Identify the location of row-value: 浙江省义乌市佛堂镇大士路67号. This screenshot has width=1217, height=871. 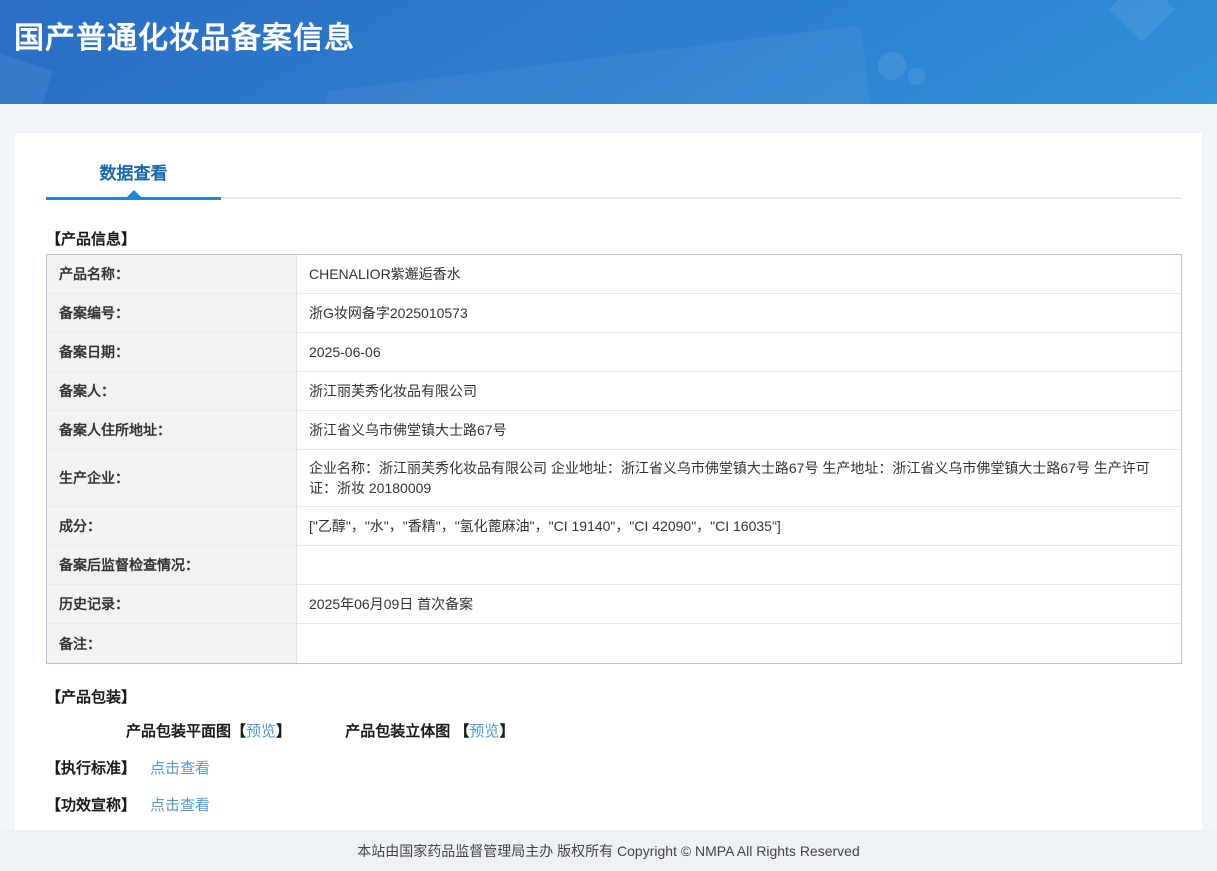
(408, 430).